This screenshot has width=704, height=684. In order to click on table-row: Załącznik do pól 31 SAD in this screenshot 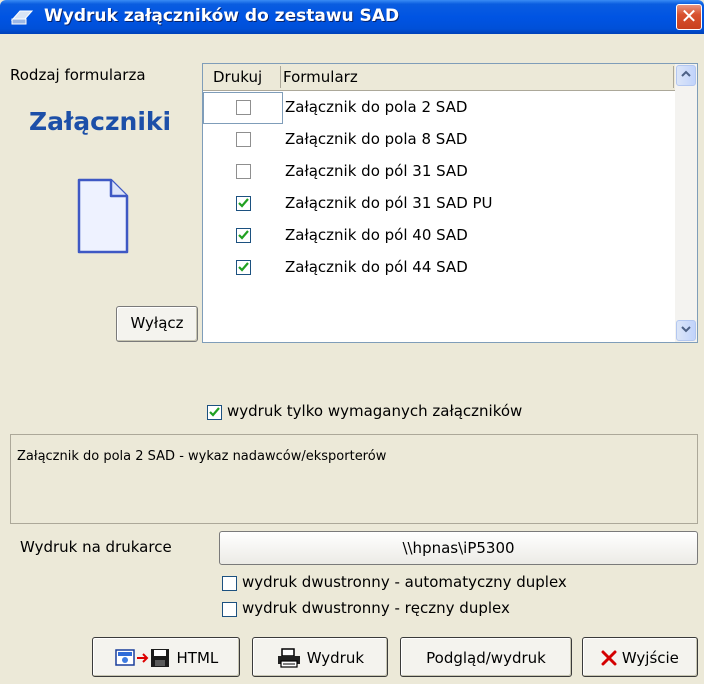, I will do `click(439, 172)`.